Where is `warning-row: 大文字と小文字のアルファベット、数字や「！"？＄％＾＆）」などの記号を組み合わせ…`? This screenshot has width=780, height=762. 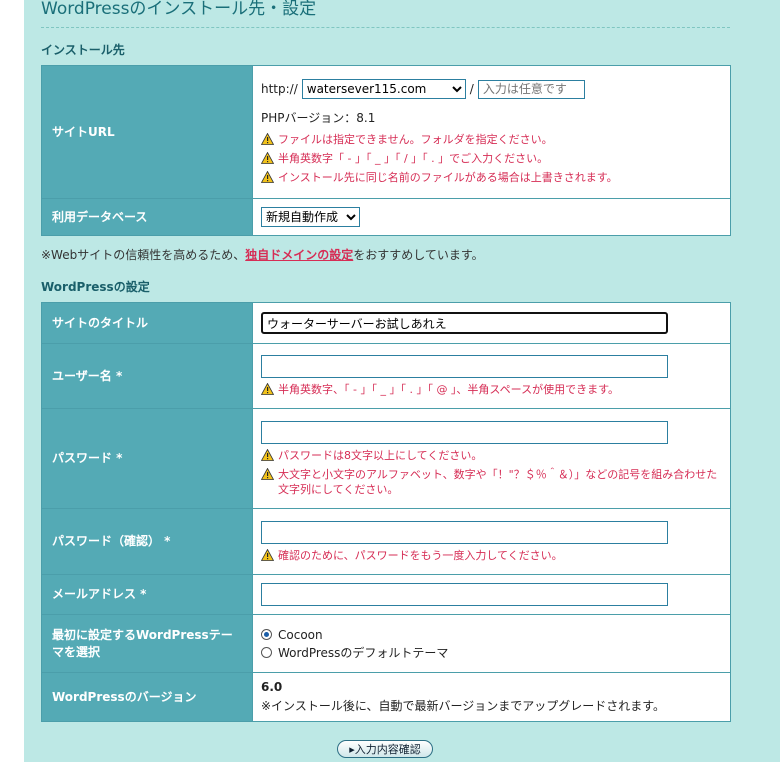 warning-row: 大文字と小文字のアルファベット、数字や「！"？＄％＾＆）」などの記号を組み合わせ… is located at coordinates (491, 482).